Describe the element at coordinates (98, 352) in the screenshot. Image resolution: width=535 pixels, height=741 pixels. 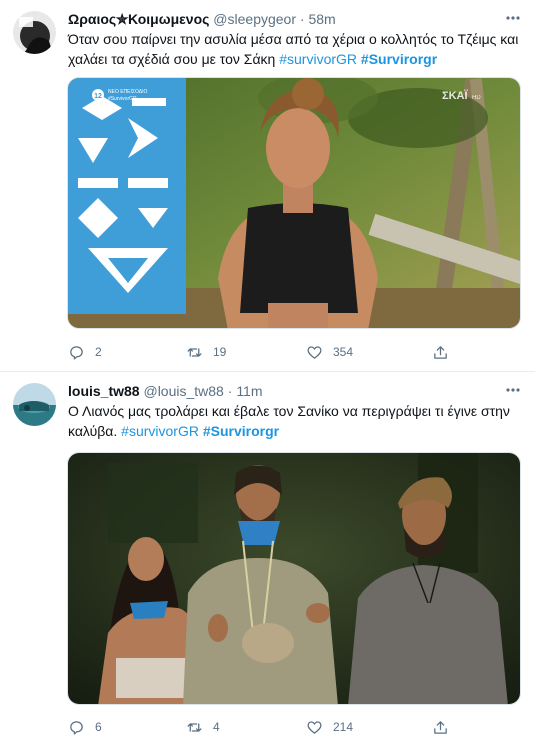
I see `reply-count: 2` at that location.